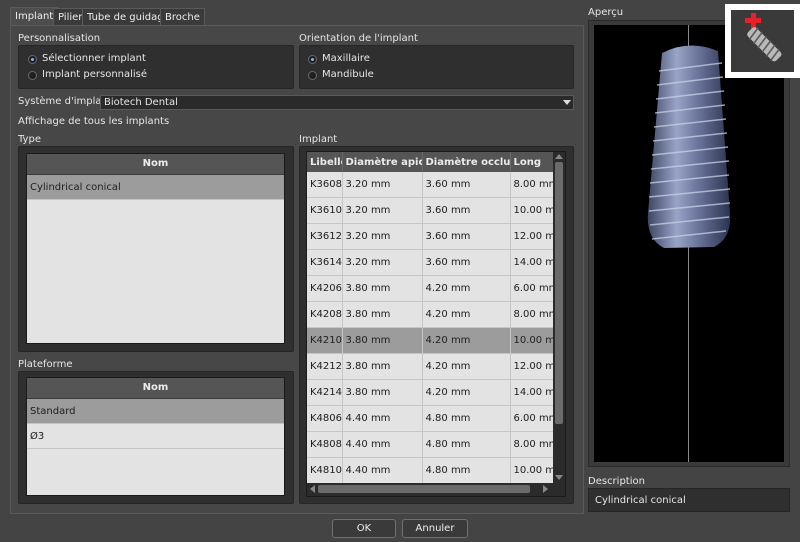 This screenshot has height=542, width=800. Describe the element at coordinates (155, 164) in the screenshot. I see `type-list-header: Nom` at that location.